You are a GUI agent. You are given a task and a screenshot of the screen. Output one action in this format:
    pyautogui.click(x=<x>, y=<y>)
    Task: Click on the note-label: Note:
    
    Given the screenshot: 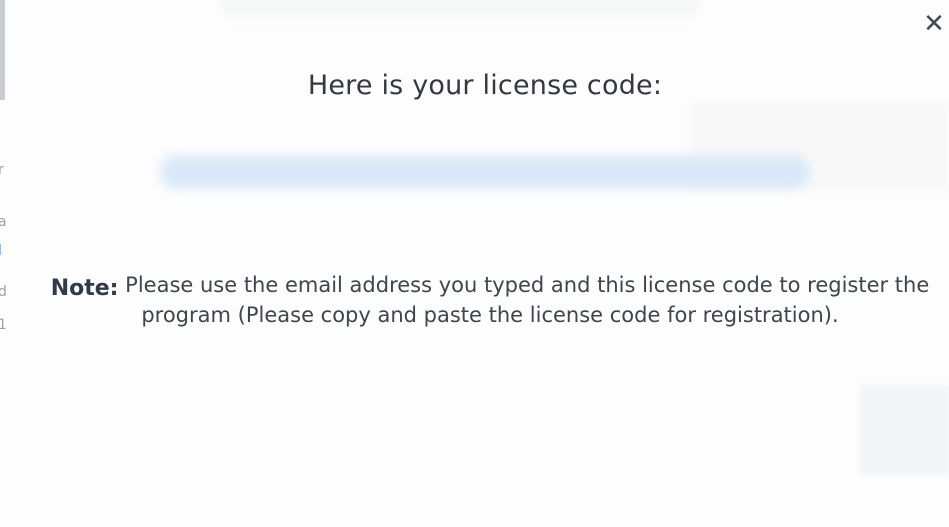 What is the action you would take?
    pyautogui.click(x=84, y=288)
    